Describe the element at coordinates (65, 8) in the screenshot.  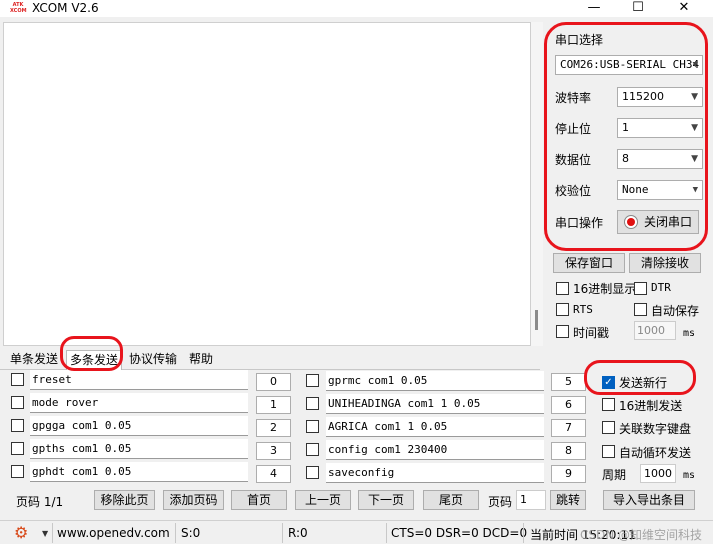
I see `window-title: XCOM V2.6` at that location.